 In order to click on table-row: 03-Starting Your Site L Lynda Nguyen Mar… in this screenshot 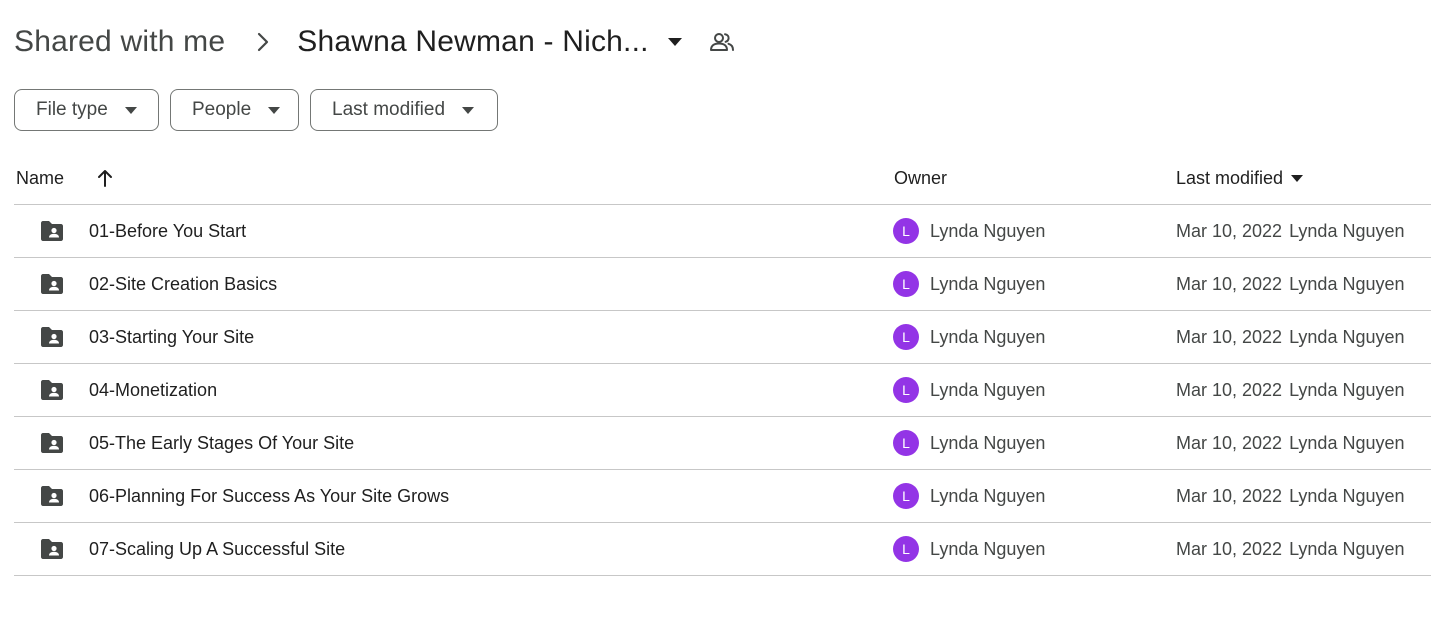, I will do `click(722, 337)`.